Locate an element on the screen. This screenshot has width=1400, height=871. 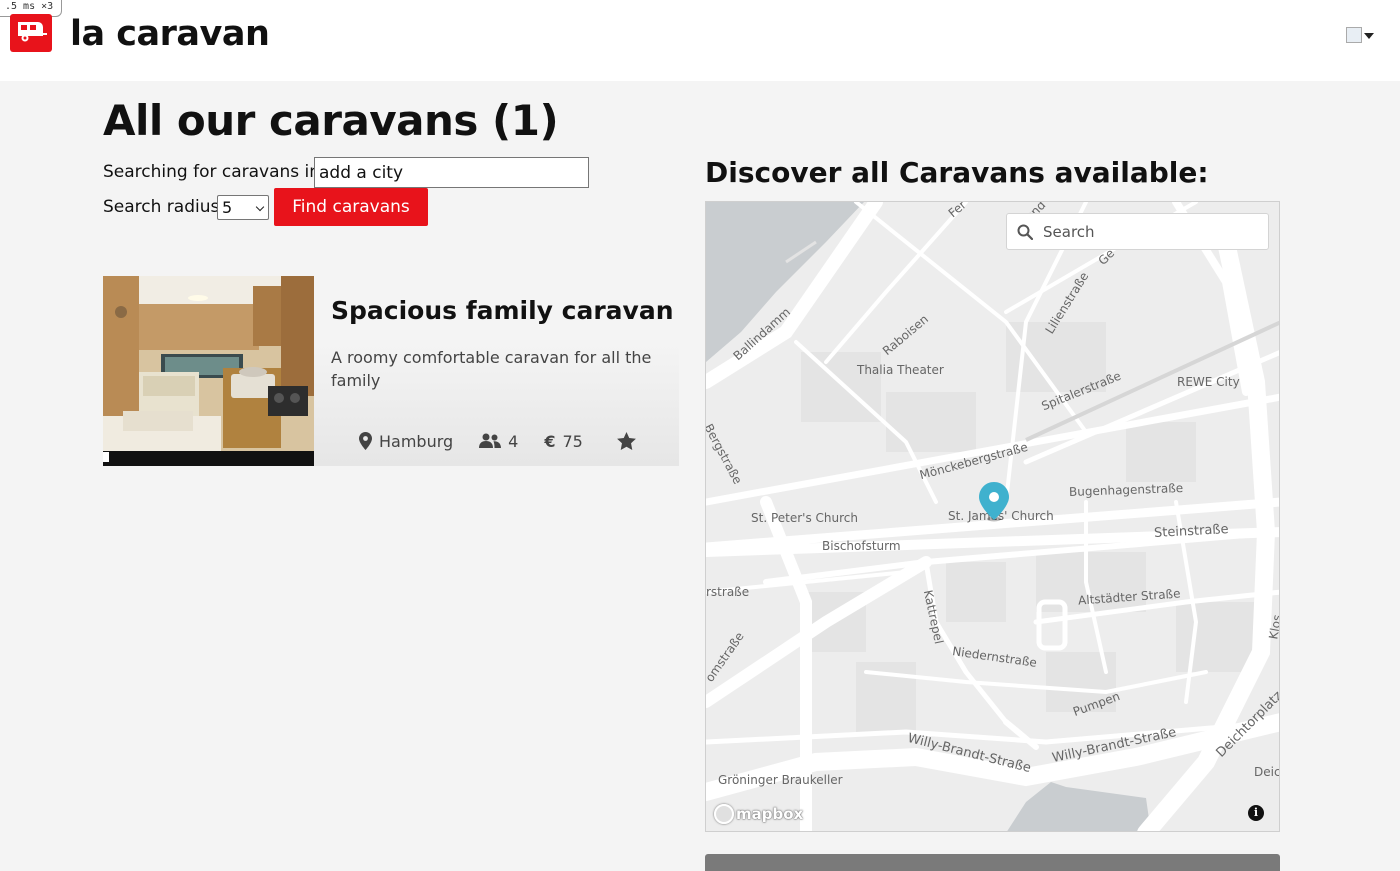
search-radius-label: Search radius is located at coordinates (161, 207).